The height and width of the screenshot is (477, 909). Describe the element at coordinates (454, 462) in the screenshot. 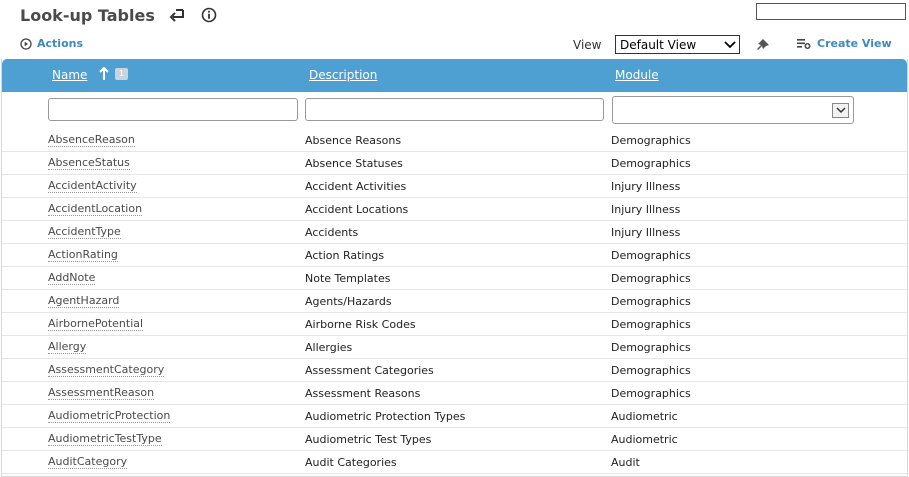

I see `table-row: AuditCategory Audit Categories Audit` at that location.